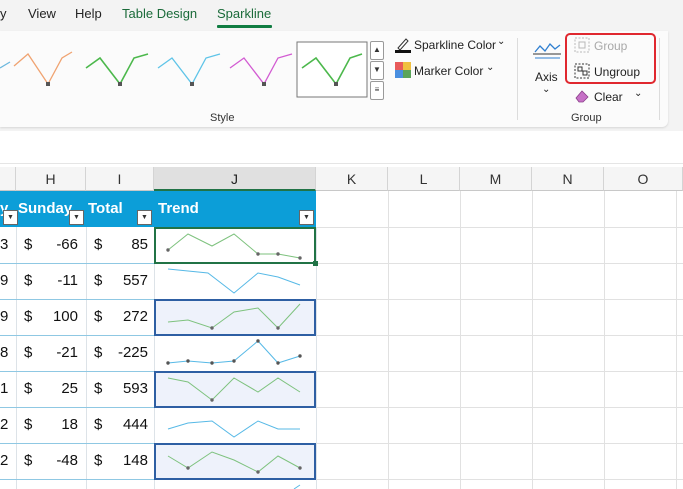  Describe the element at coordinates (59, 244) in the screenshot. I see `cell-sunday: -66` at that location.